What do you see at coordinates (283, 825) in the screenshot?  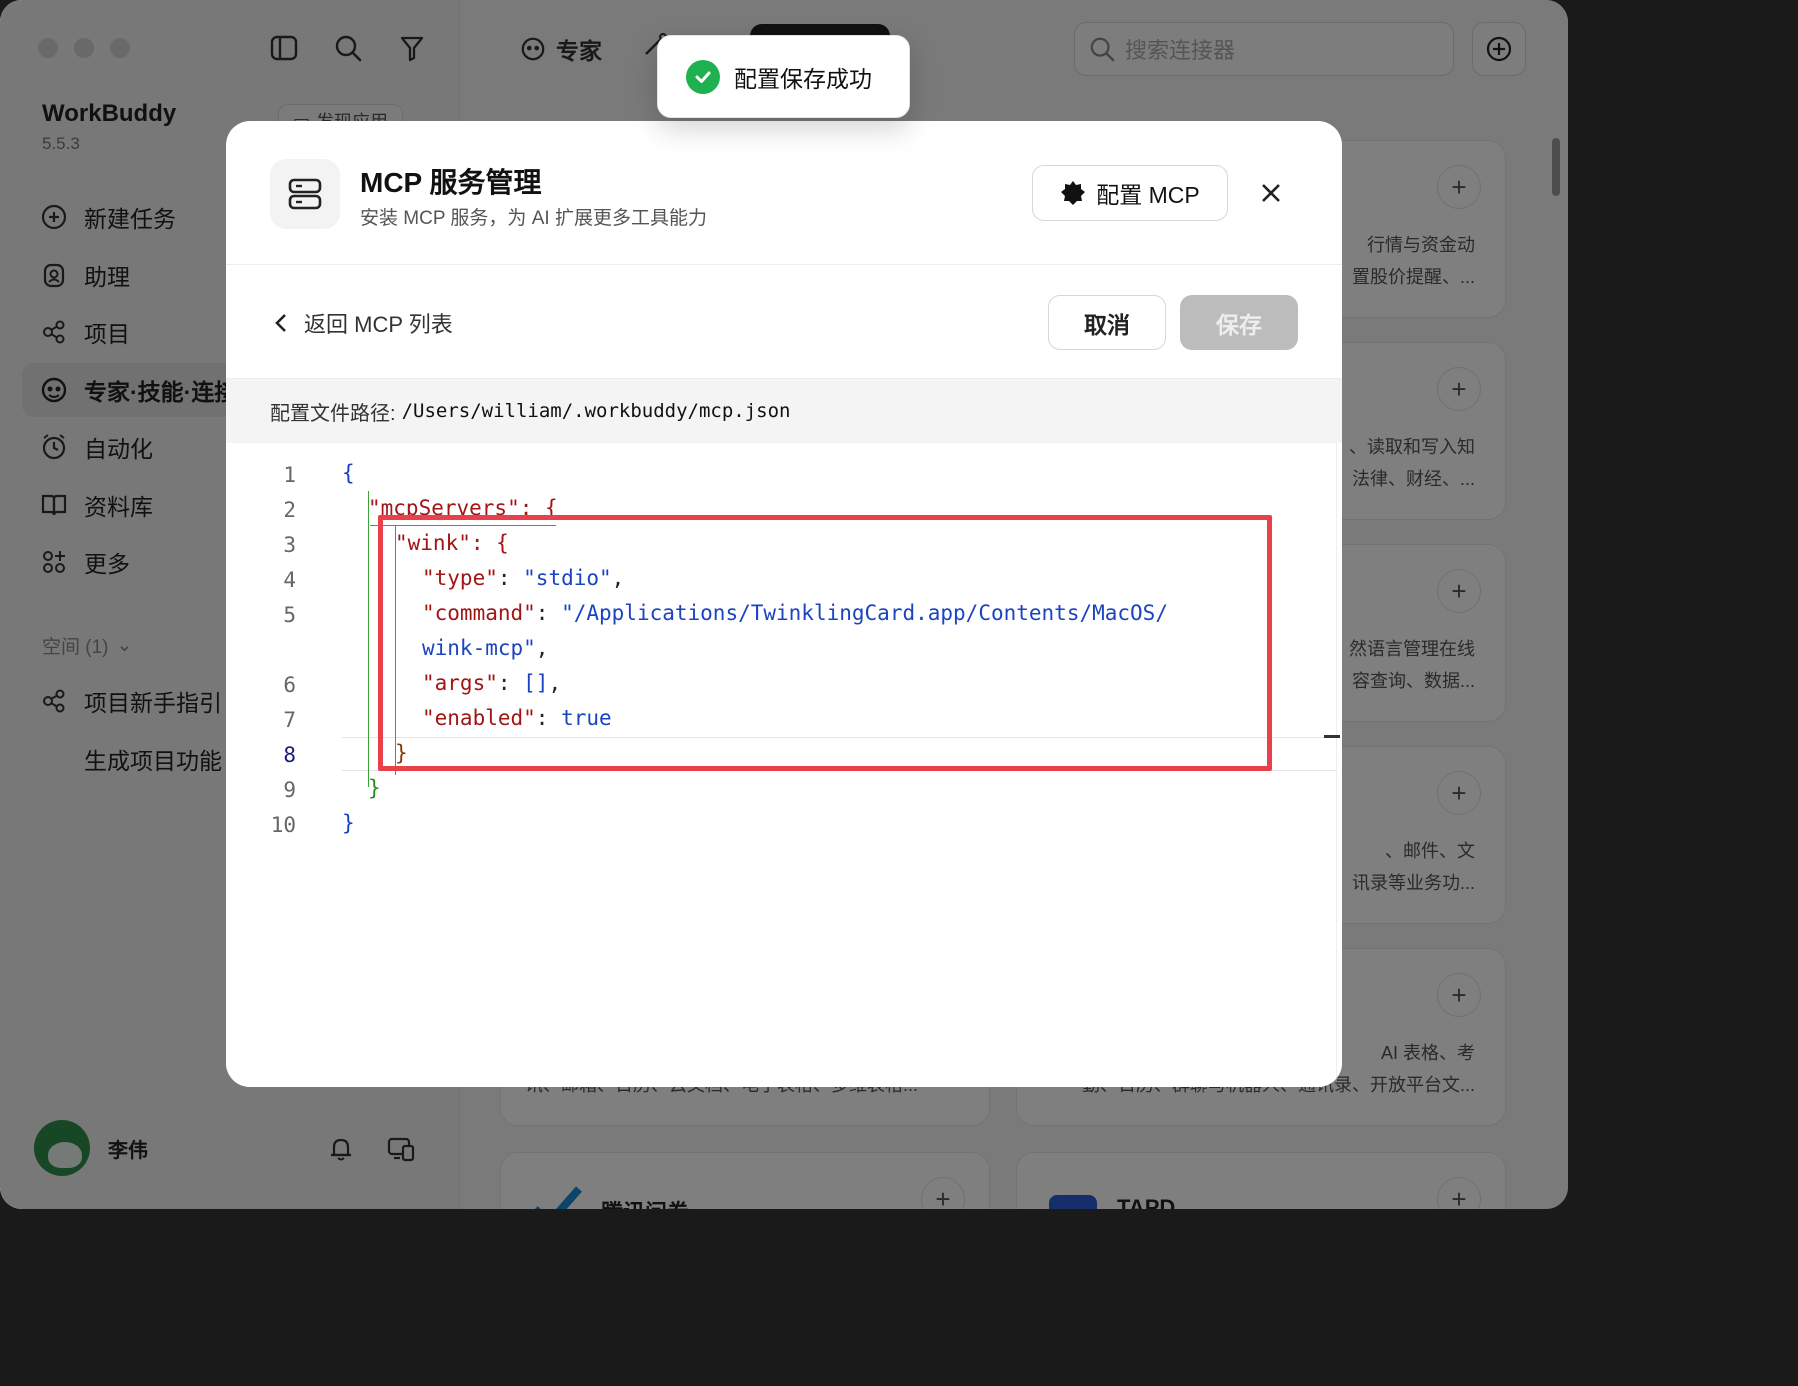 I see `line-number: 10` at bounding box center [283, 825].